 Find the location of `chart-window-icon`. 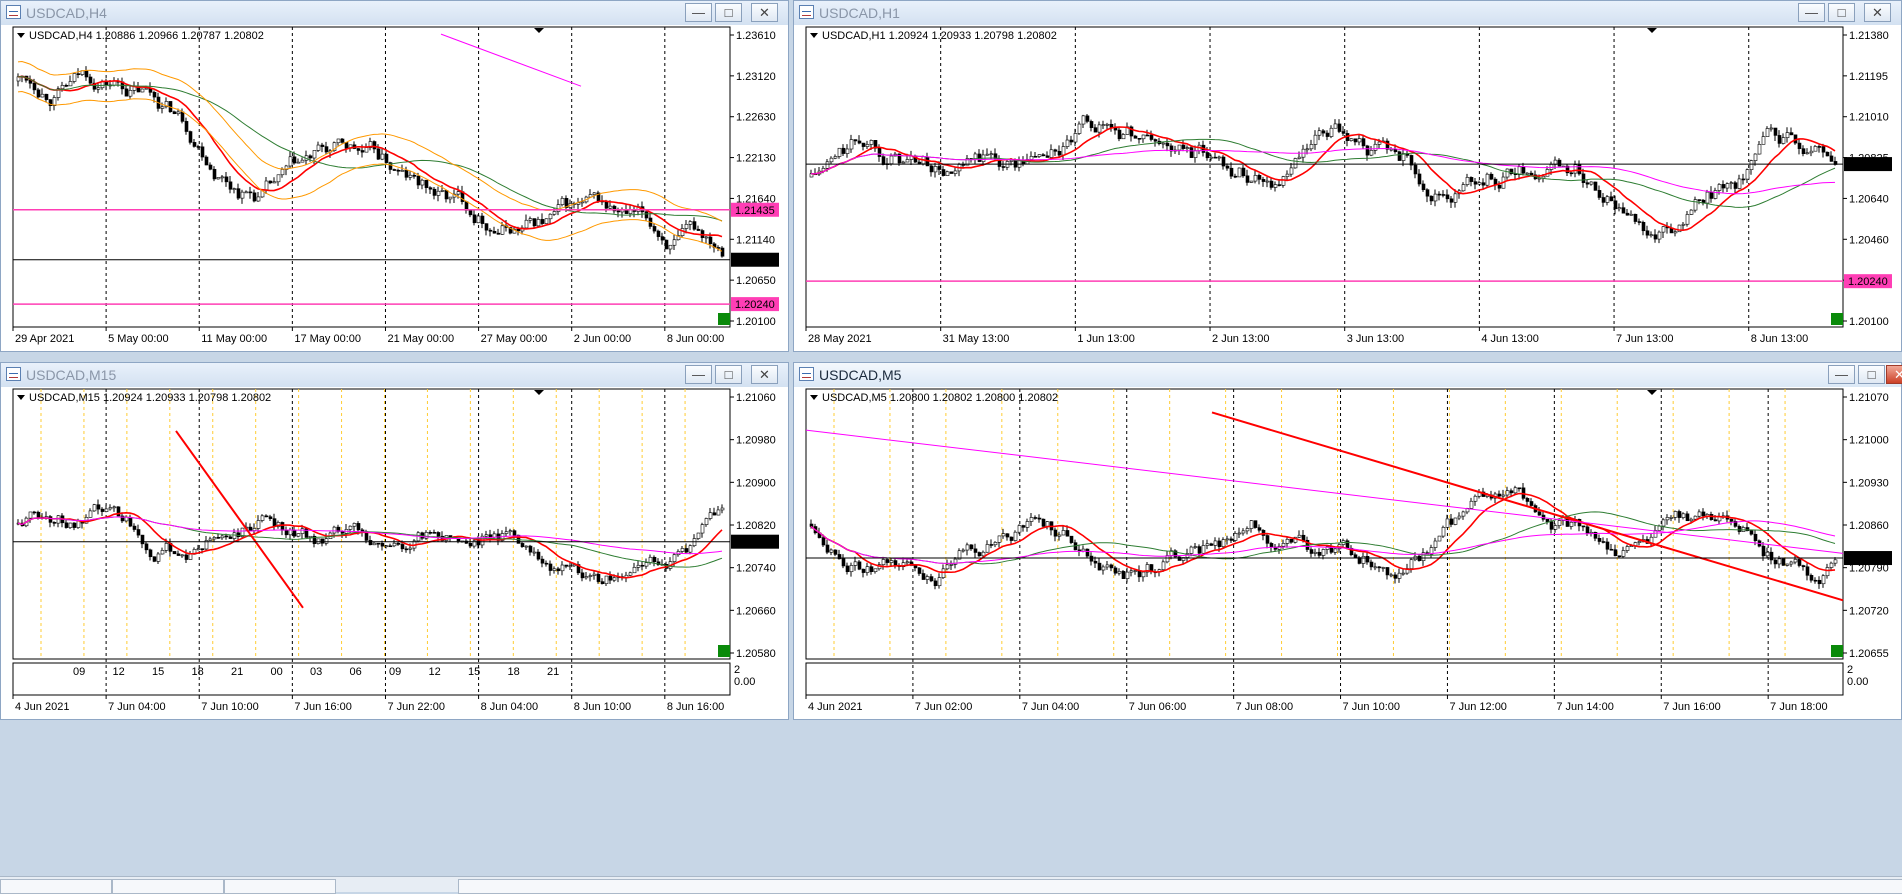

chart-window-icon is located at coordinates (806, 12).